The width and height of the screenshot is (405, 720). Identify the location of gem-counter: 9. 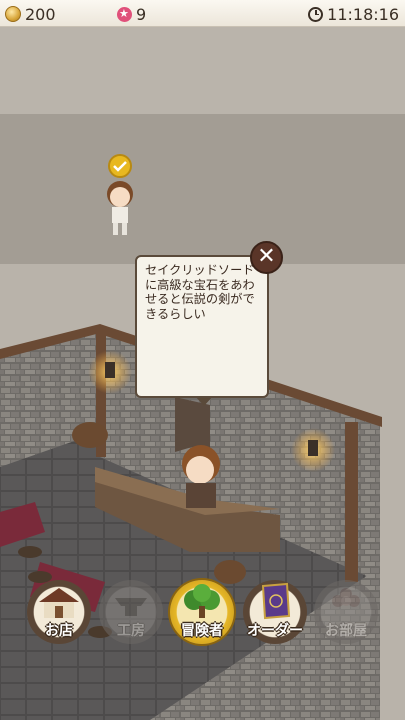
(131, 14).